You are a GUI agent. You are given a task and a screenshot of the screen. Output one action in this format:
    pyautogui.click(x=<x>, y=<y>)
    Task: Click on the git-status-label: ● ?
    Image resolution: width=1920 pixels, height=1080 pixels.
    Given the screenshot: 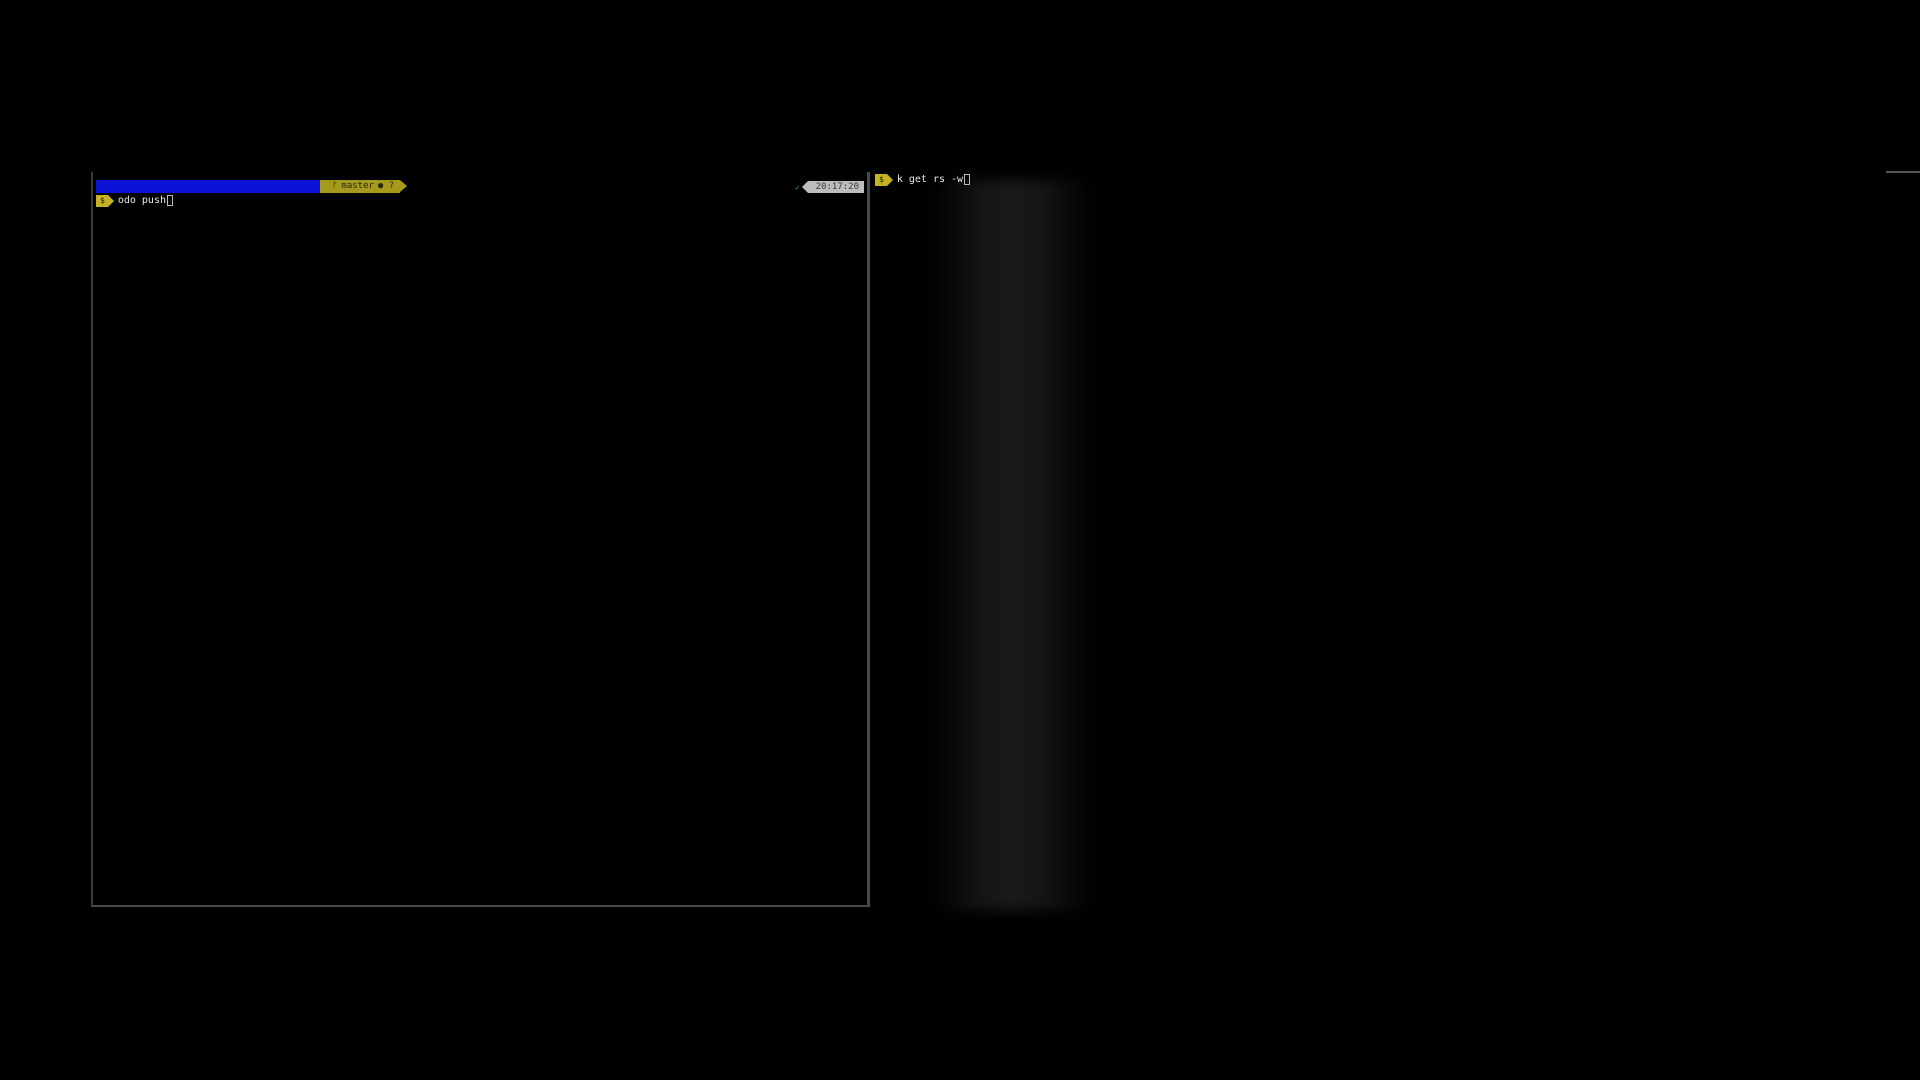 What is the action you would take?
    pyautogui.click(x=386, y=186)
    